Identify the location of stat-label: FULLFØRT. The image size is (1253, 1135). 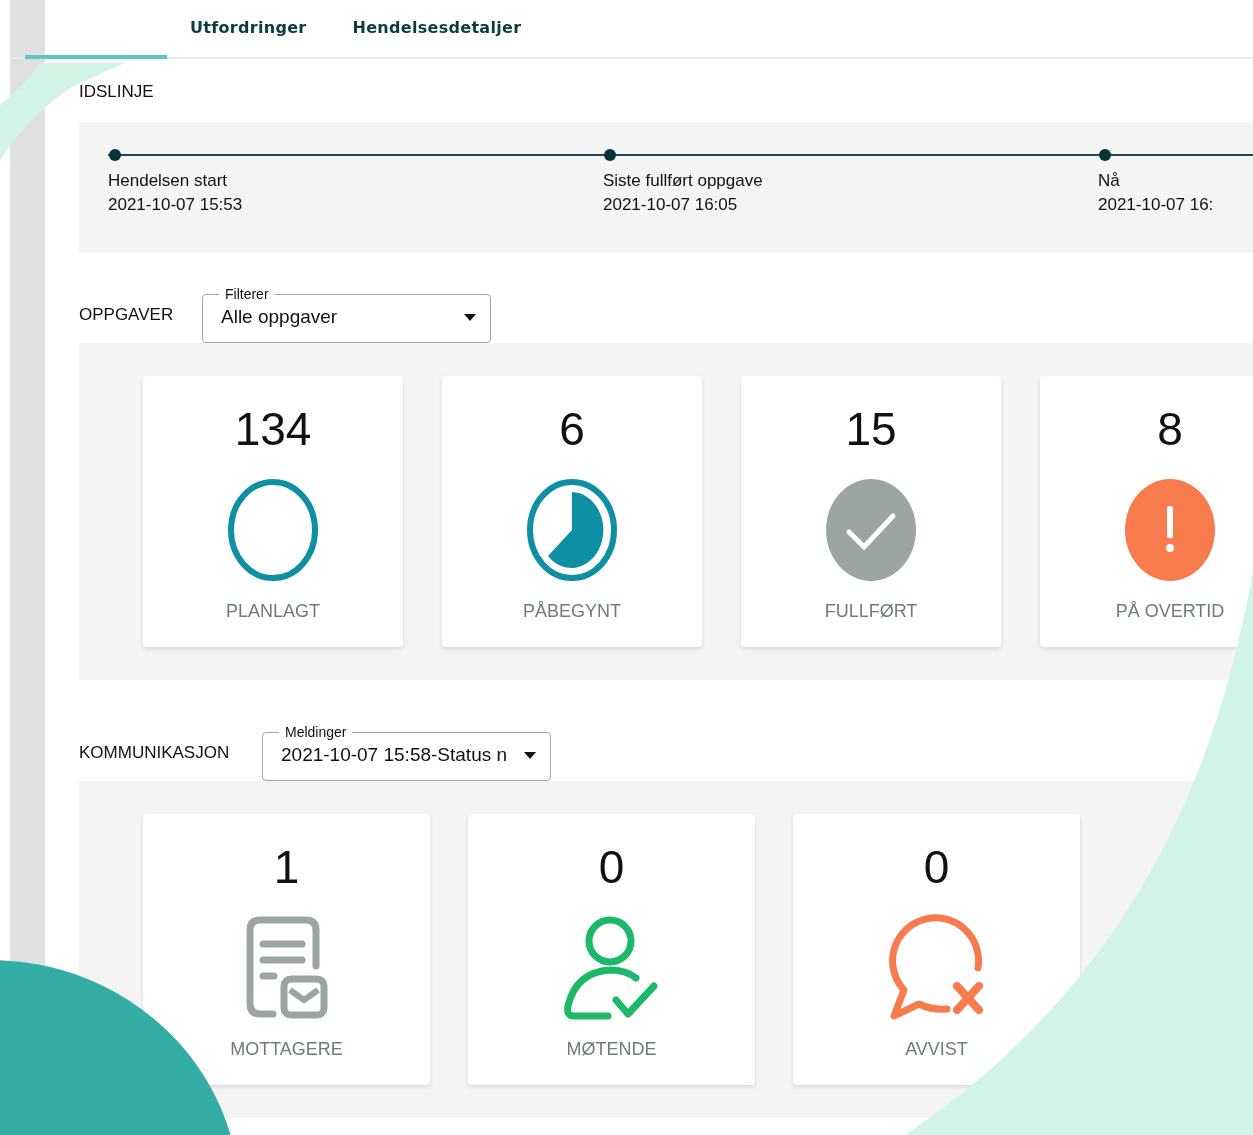
(871, 611).